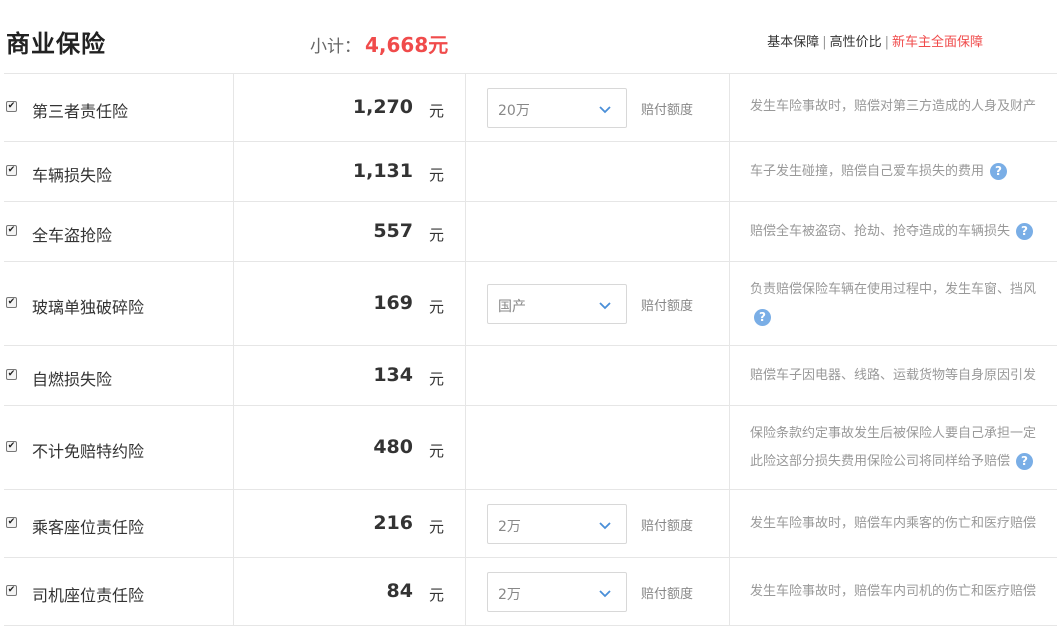  I want to click on coverage-description: 赔偿全车被盗窃、抢劫、抢夺造成的车辆损失?, so click(903, 232).